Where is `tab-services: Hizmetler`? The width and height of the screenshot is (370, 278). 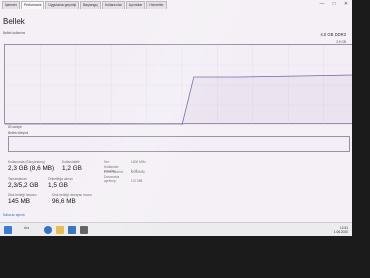 tab-services: Hizmetler is located at coordinates (156, 5).